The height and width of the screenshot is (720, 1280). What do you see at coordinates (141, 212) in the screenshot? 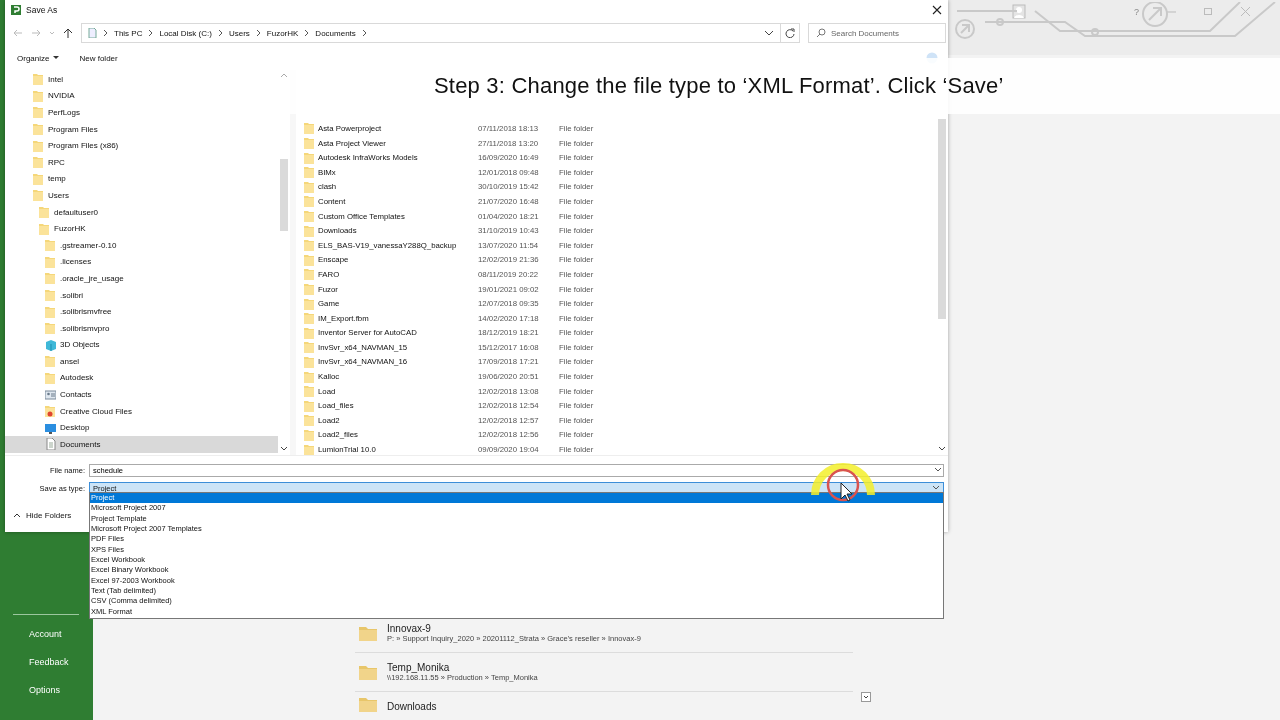
I see `tree-item: defaultuser0` at bounding box center [141, 212].